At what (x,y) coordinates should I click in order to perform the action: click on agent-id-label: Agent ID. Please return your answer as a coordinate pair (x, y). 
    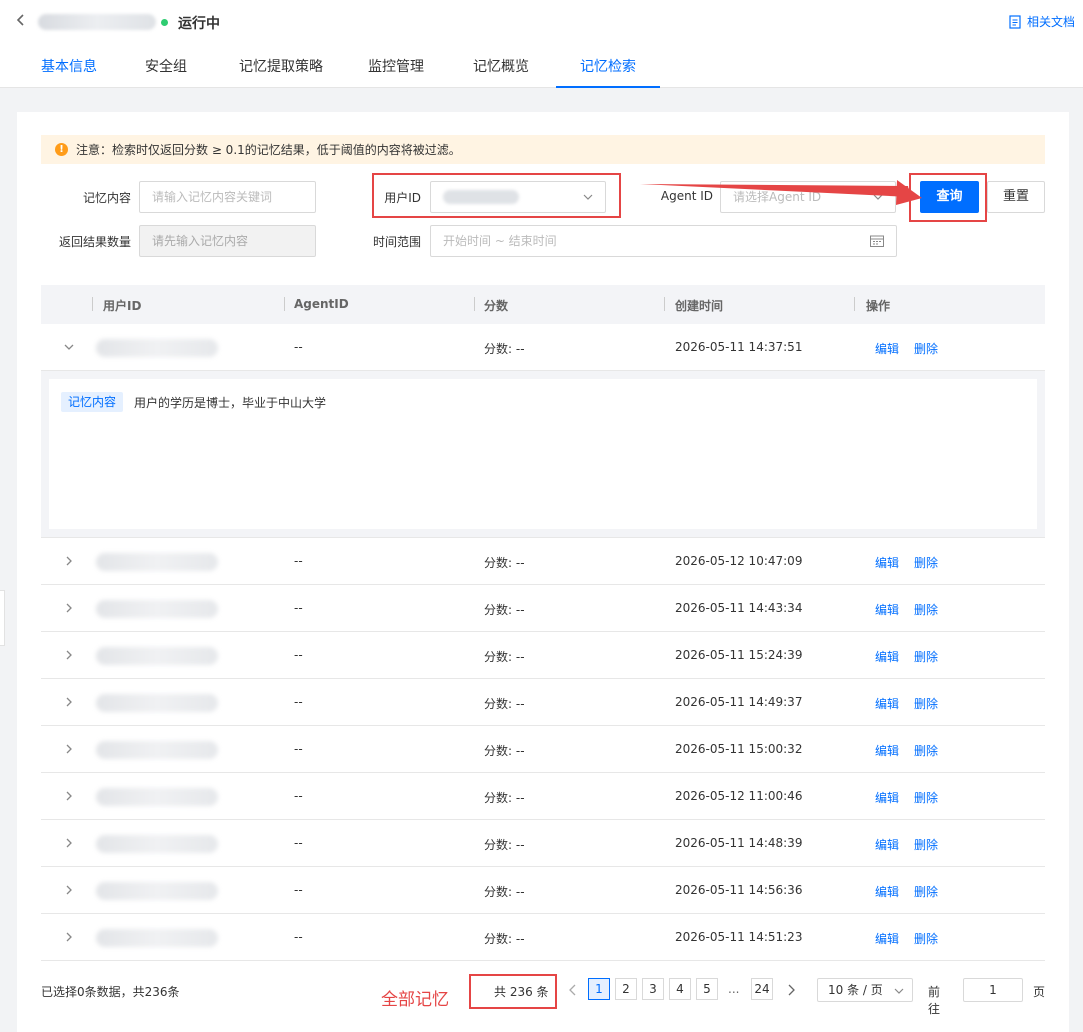
    Looking at the image, I should click on (686, 196).